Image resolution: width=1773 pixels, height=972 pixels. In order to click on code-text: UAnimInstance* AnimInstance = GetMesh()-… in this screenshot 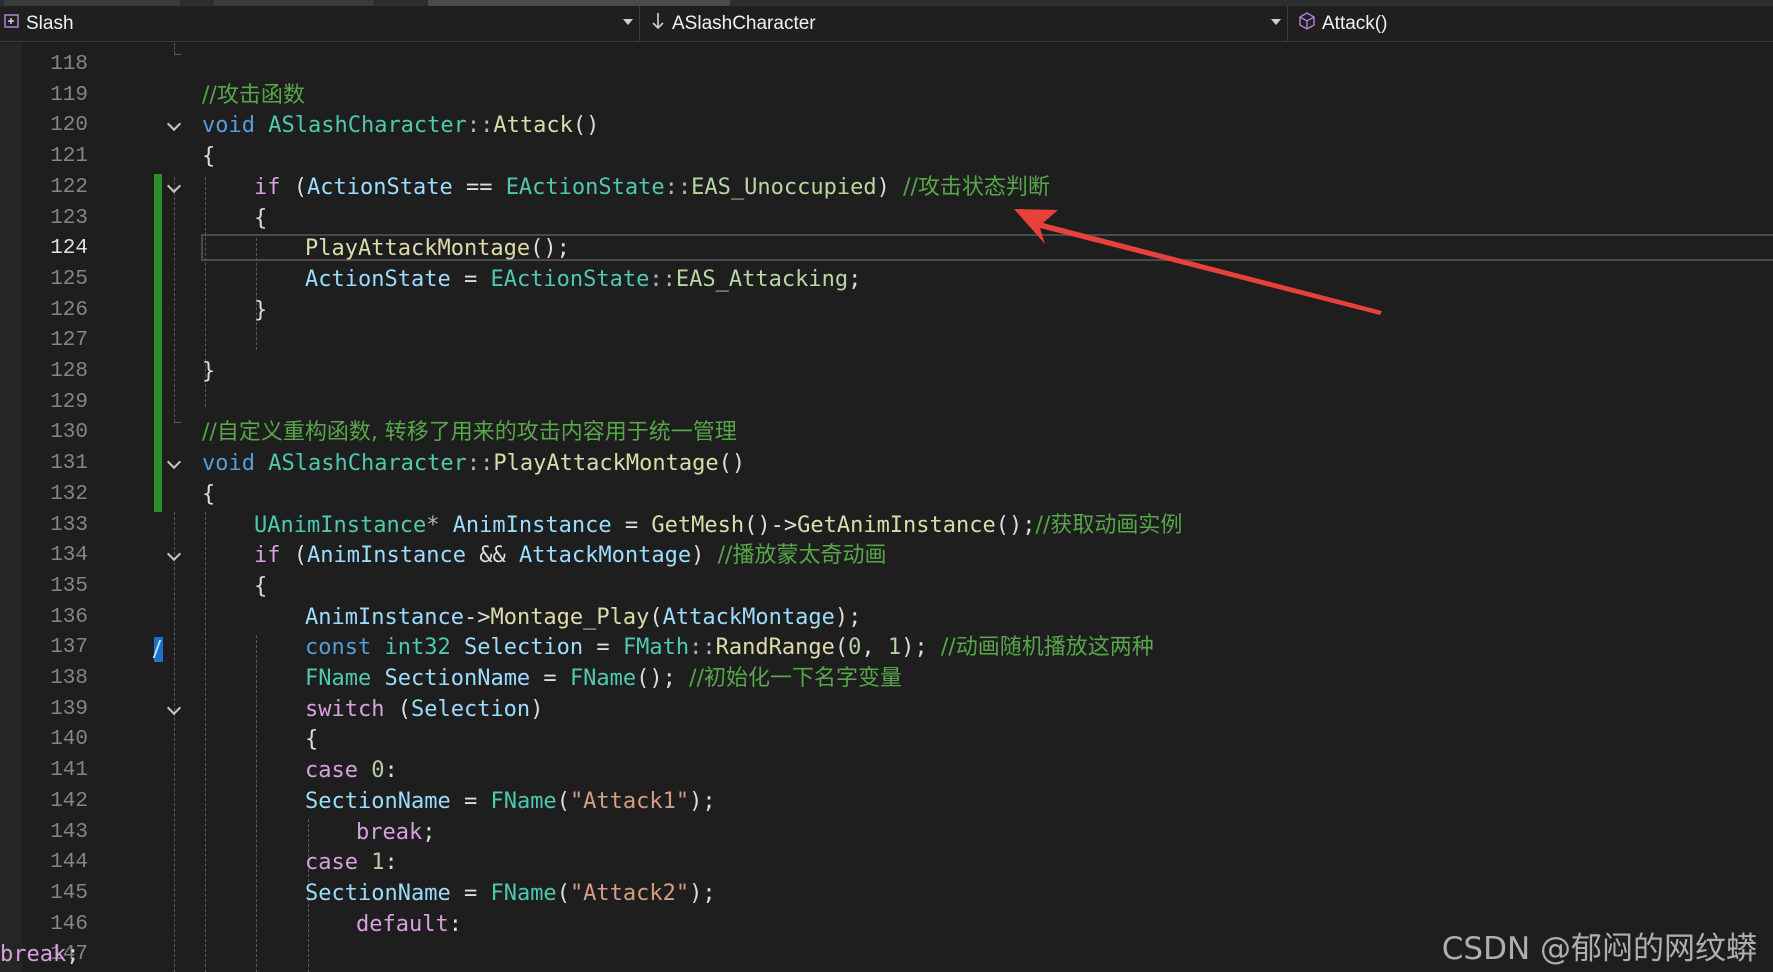, I will do `click(718, 525)`.